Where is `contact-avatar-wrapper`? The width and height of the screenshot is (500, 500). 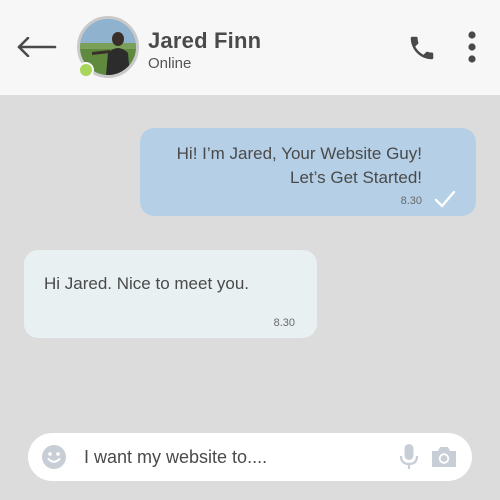 contact-avatar-wrapper is located at coordinates (108, 47).